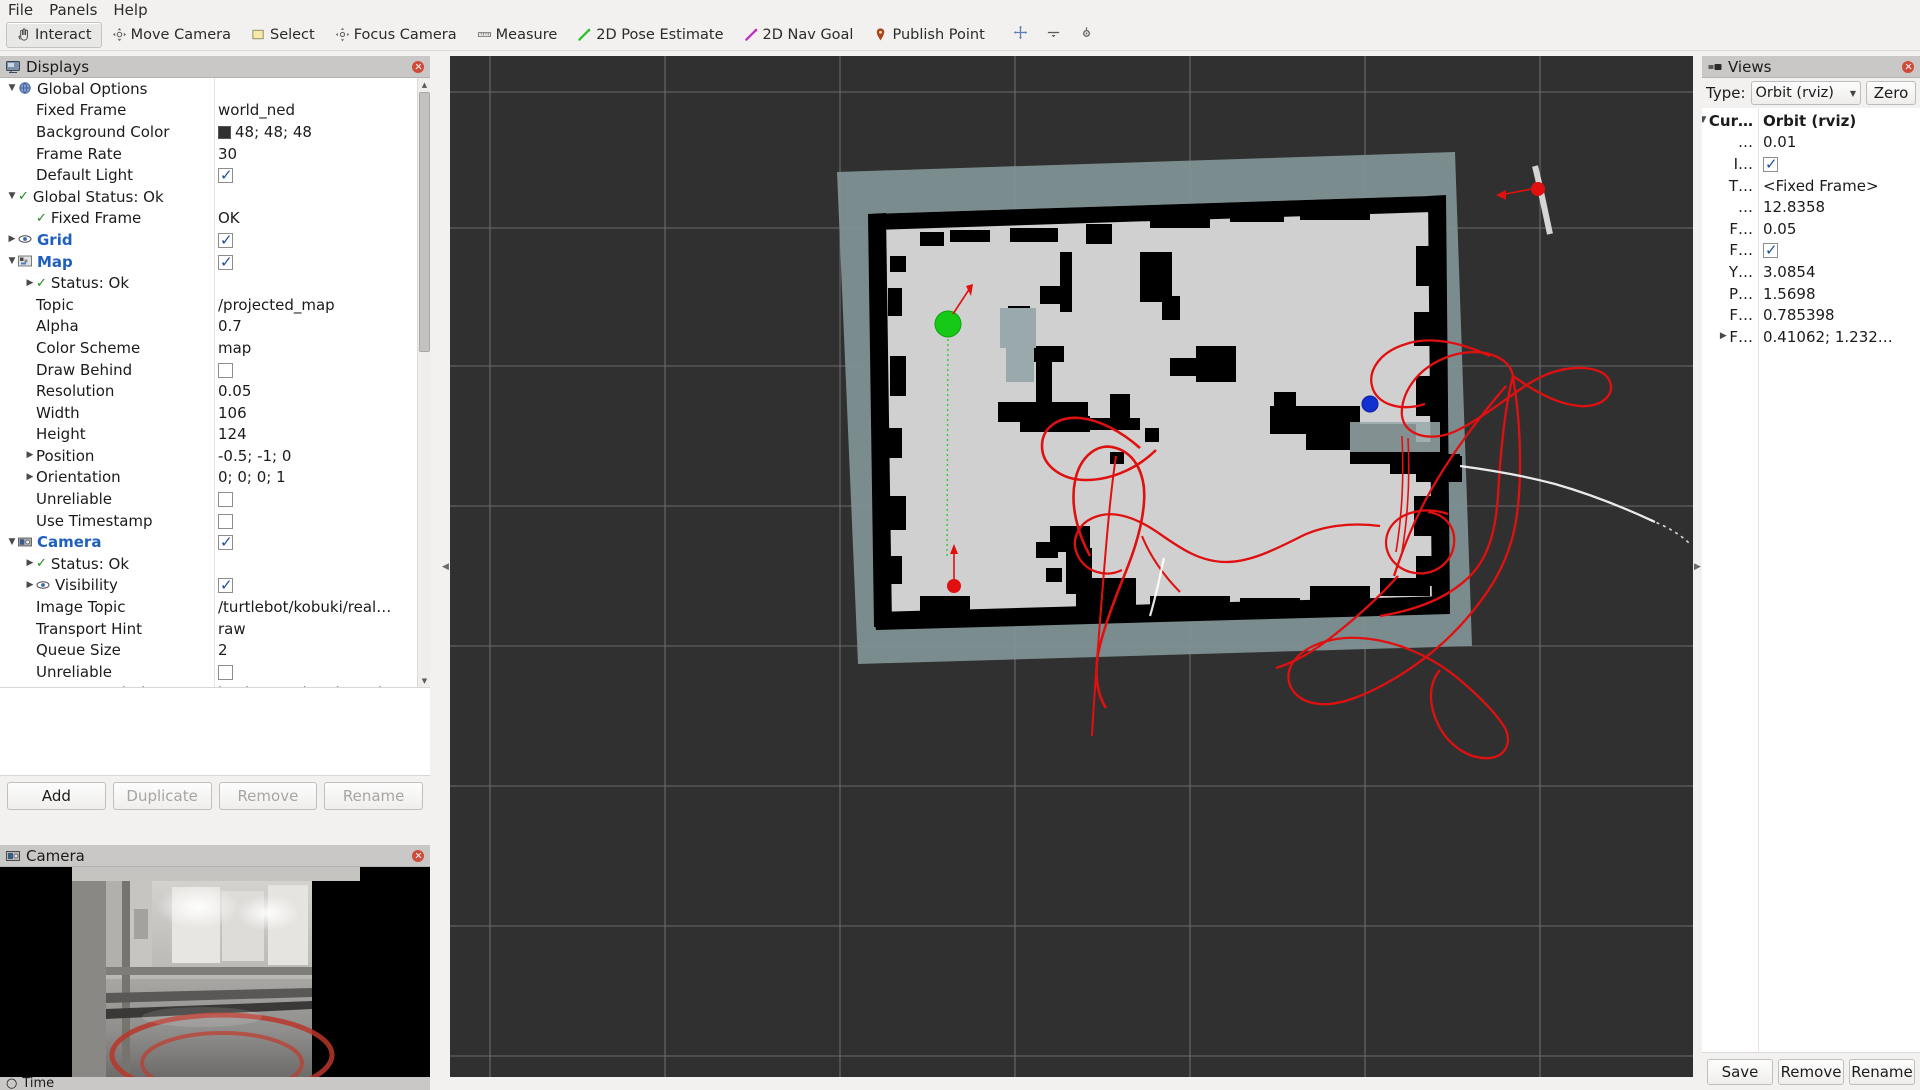  Describe the element at coordinates (208, 521) in the screenshot. I see `display-row-use-timestamp: Use Timestamp` at that location.